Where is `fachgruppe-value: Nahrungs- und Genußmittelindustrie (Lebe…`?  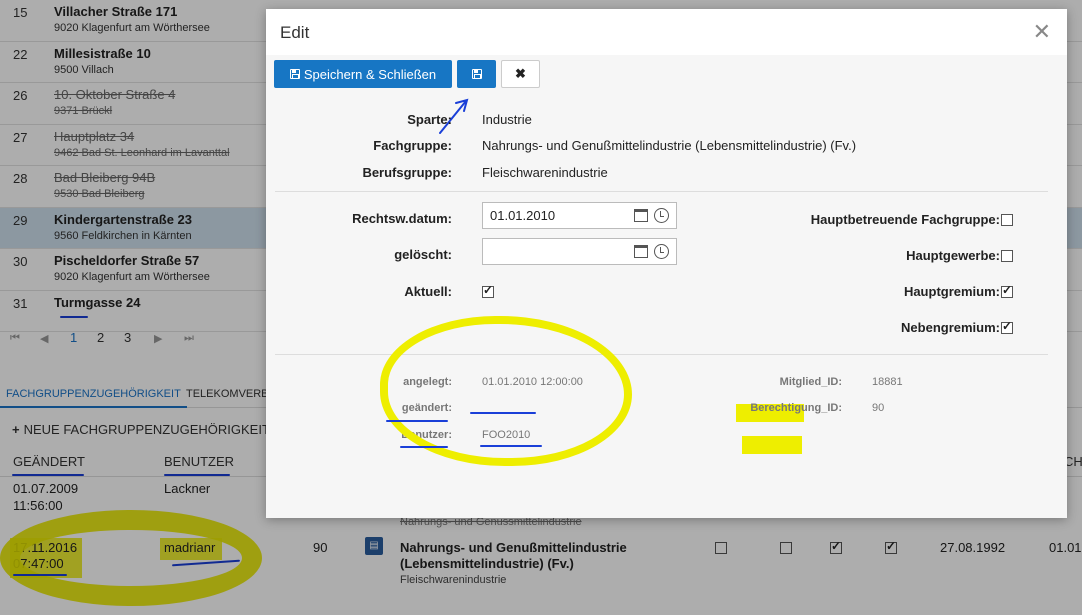
fachgruppe-value: Nahrungs- und Genußmittelindustrie (Lebe… is located at coordinates (669, 145).